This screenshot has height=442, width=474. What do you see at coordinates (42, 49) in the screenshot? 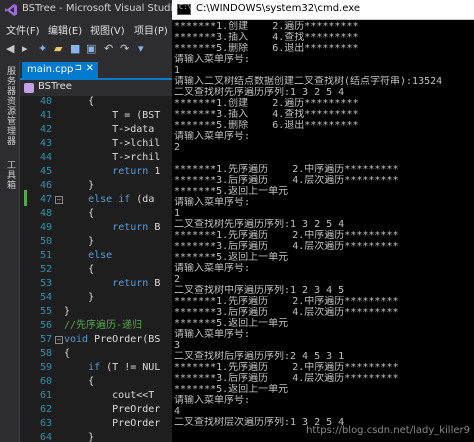
I see `new-project-icon: ✦` at bounding box center [42, 49].